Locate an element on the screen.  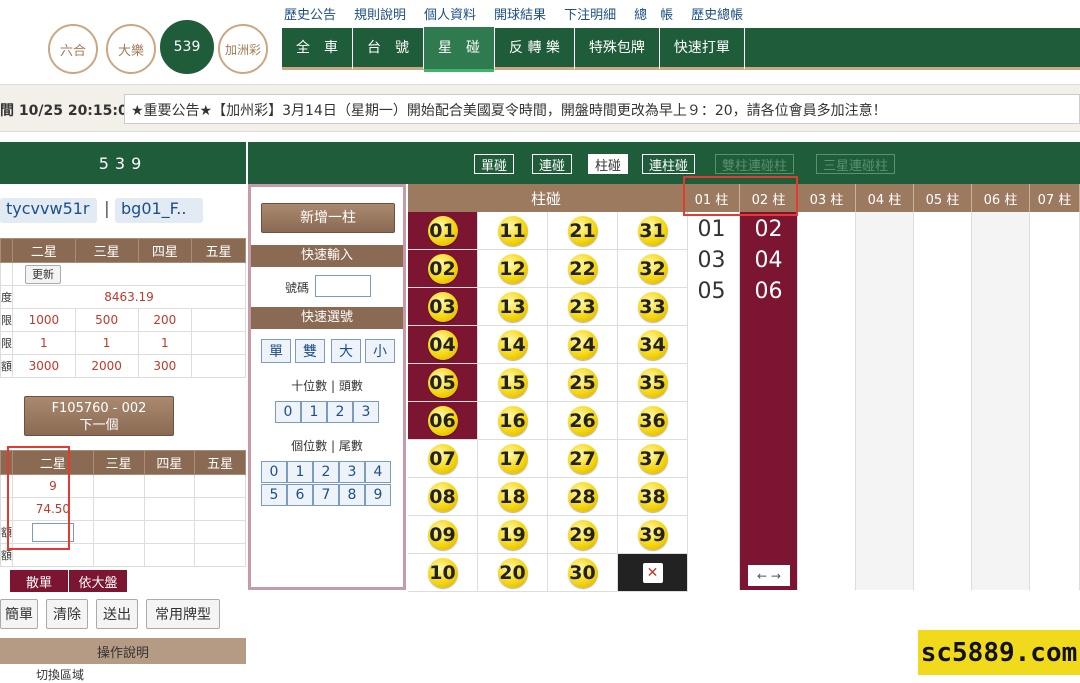
units-digit: 6 is located at coordinates (300, 495).